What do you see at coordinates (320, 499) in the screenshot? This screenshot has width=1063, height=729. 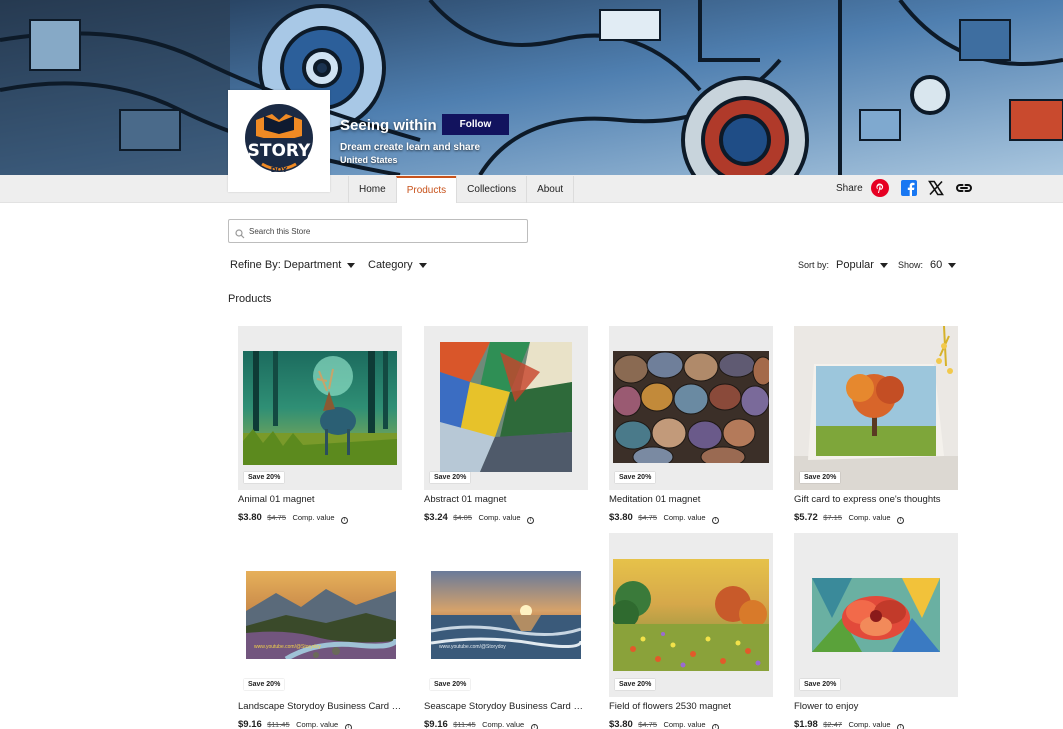 I see `product-name: Animal 01 magnet` at bounding box center [320, 499].